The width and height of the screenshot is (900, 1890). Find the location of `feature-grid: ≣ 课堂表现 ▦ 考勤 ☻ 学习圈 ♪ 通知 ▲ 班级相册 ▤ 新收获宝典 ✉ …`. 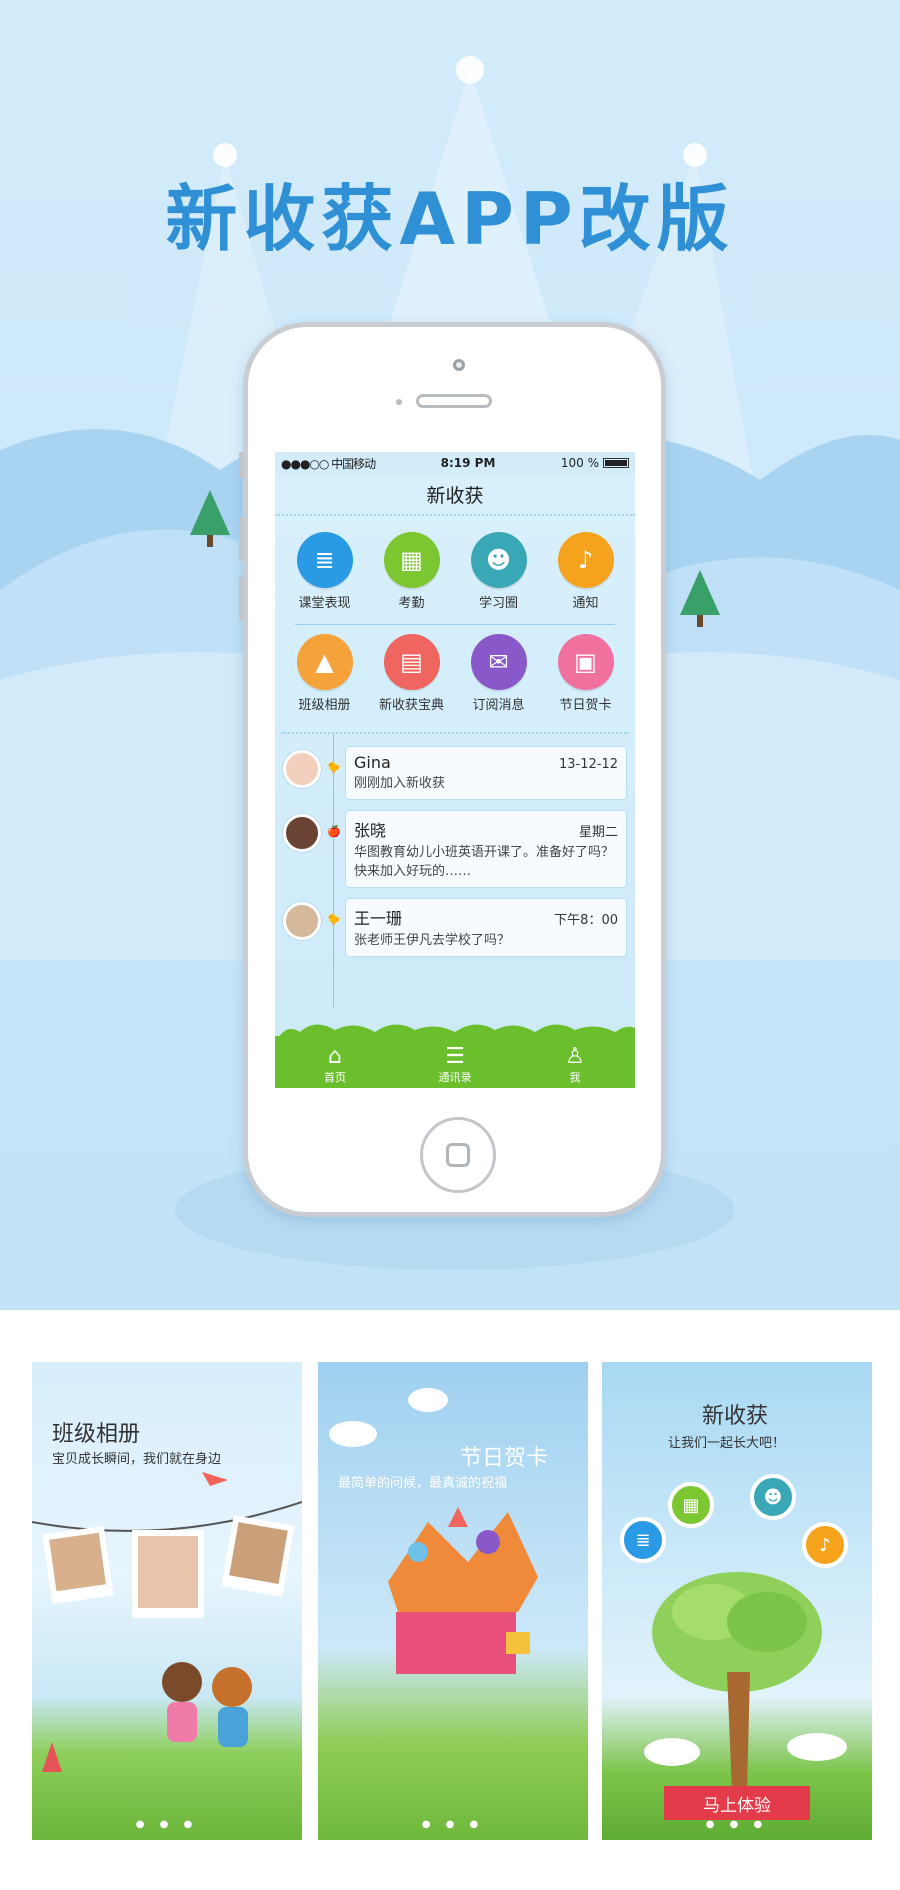

feature-grid: ≣ 课堂表现 ▦ 考勤 ☻ 学习圈 ♪ 通知 ▲ 班级相册 ▤ 新收获宝典 ✉ … is located at coordinates (455, 625).